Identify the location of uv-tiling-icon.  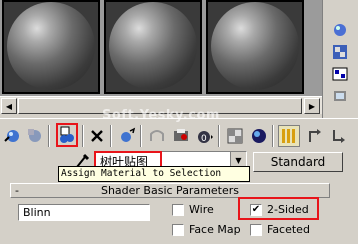
(340, 74).